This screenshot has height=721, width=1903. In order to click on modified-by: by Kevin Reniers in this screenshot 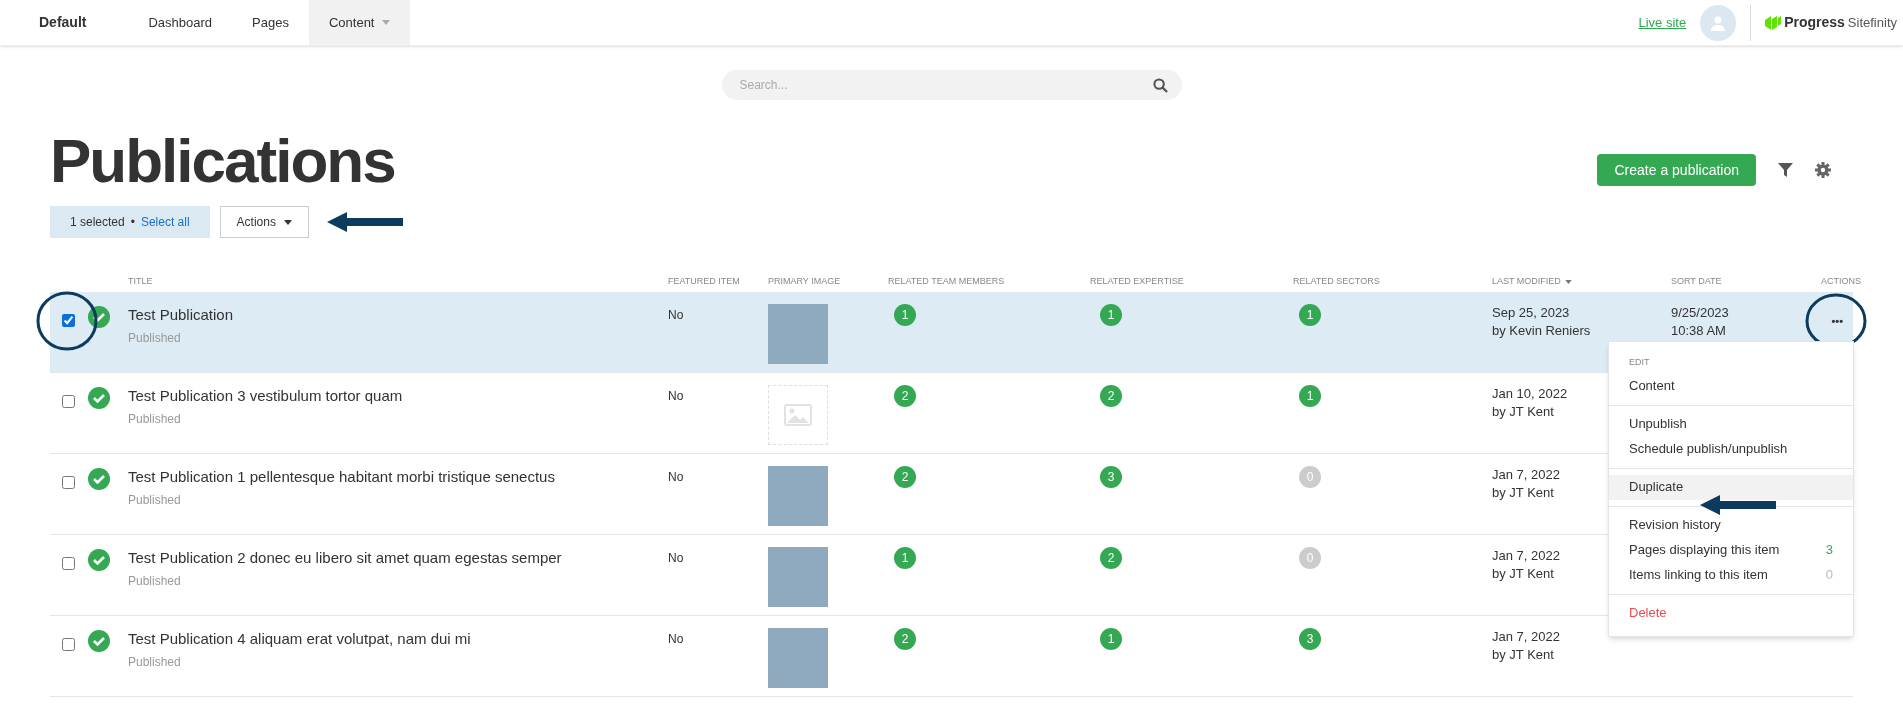, I will do `click(1541, 331)`.